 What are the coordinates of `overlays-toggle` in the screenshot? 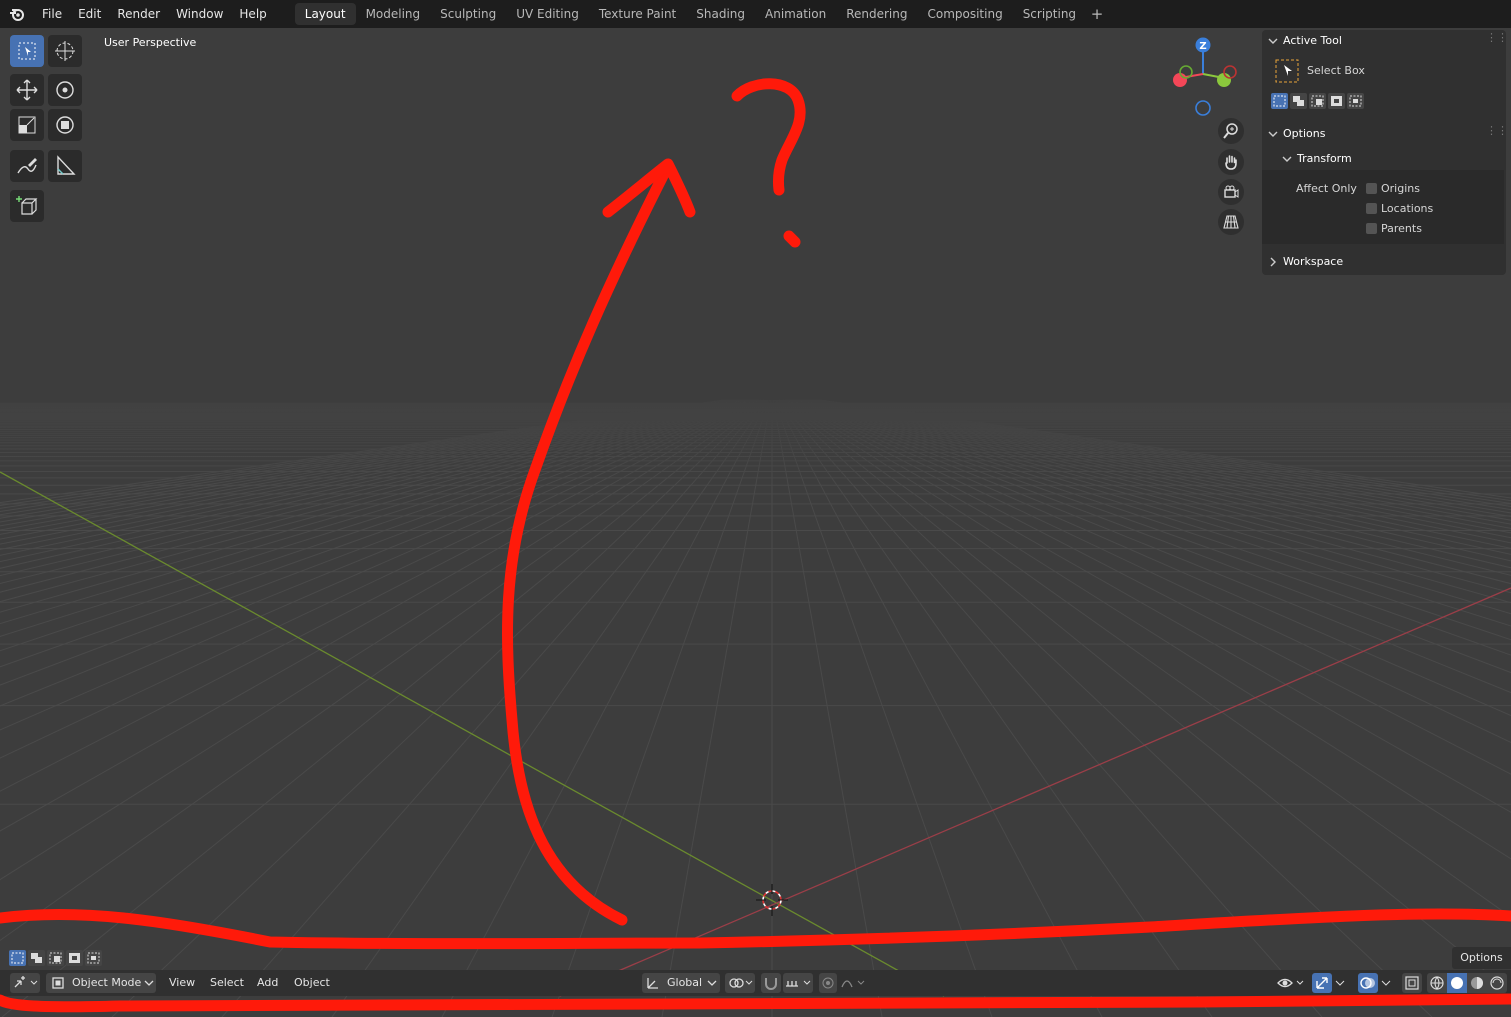 It's located at (1368, 983).